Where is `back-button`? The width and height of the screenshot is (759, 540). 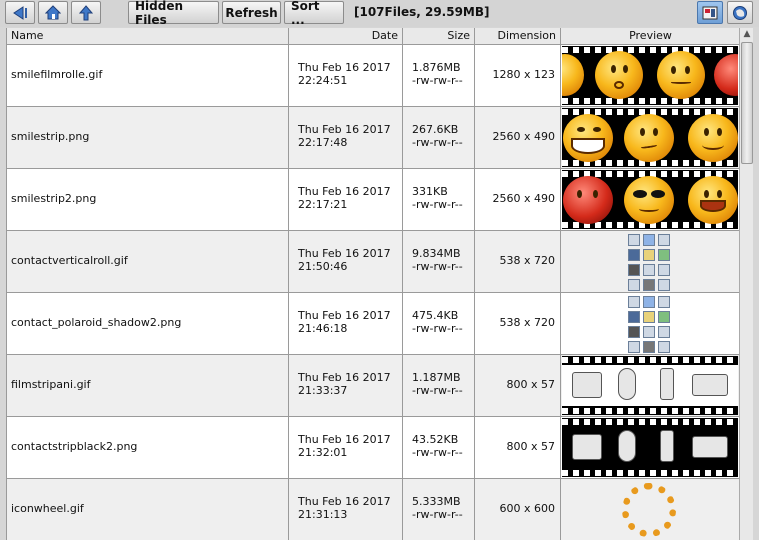 back-button is located at coordinates (20, 12).